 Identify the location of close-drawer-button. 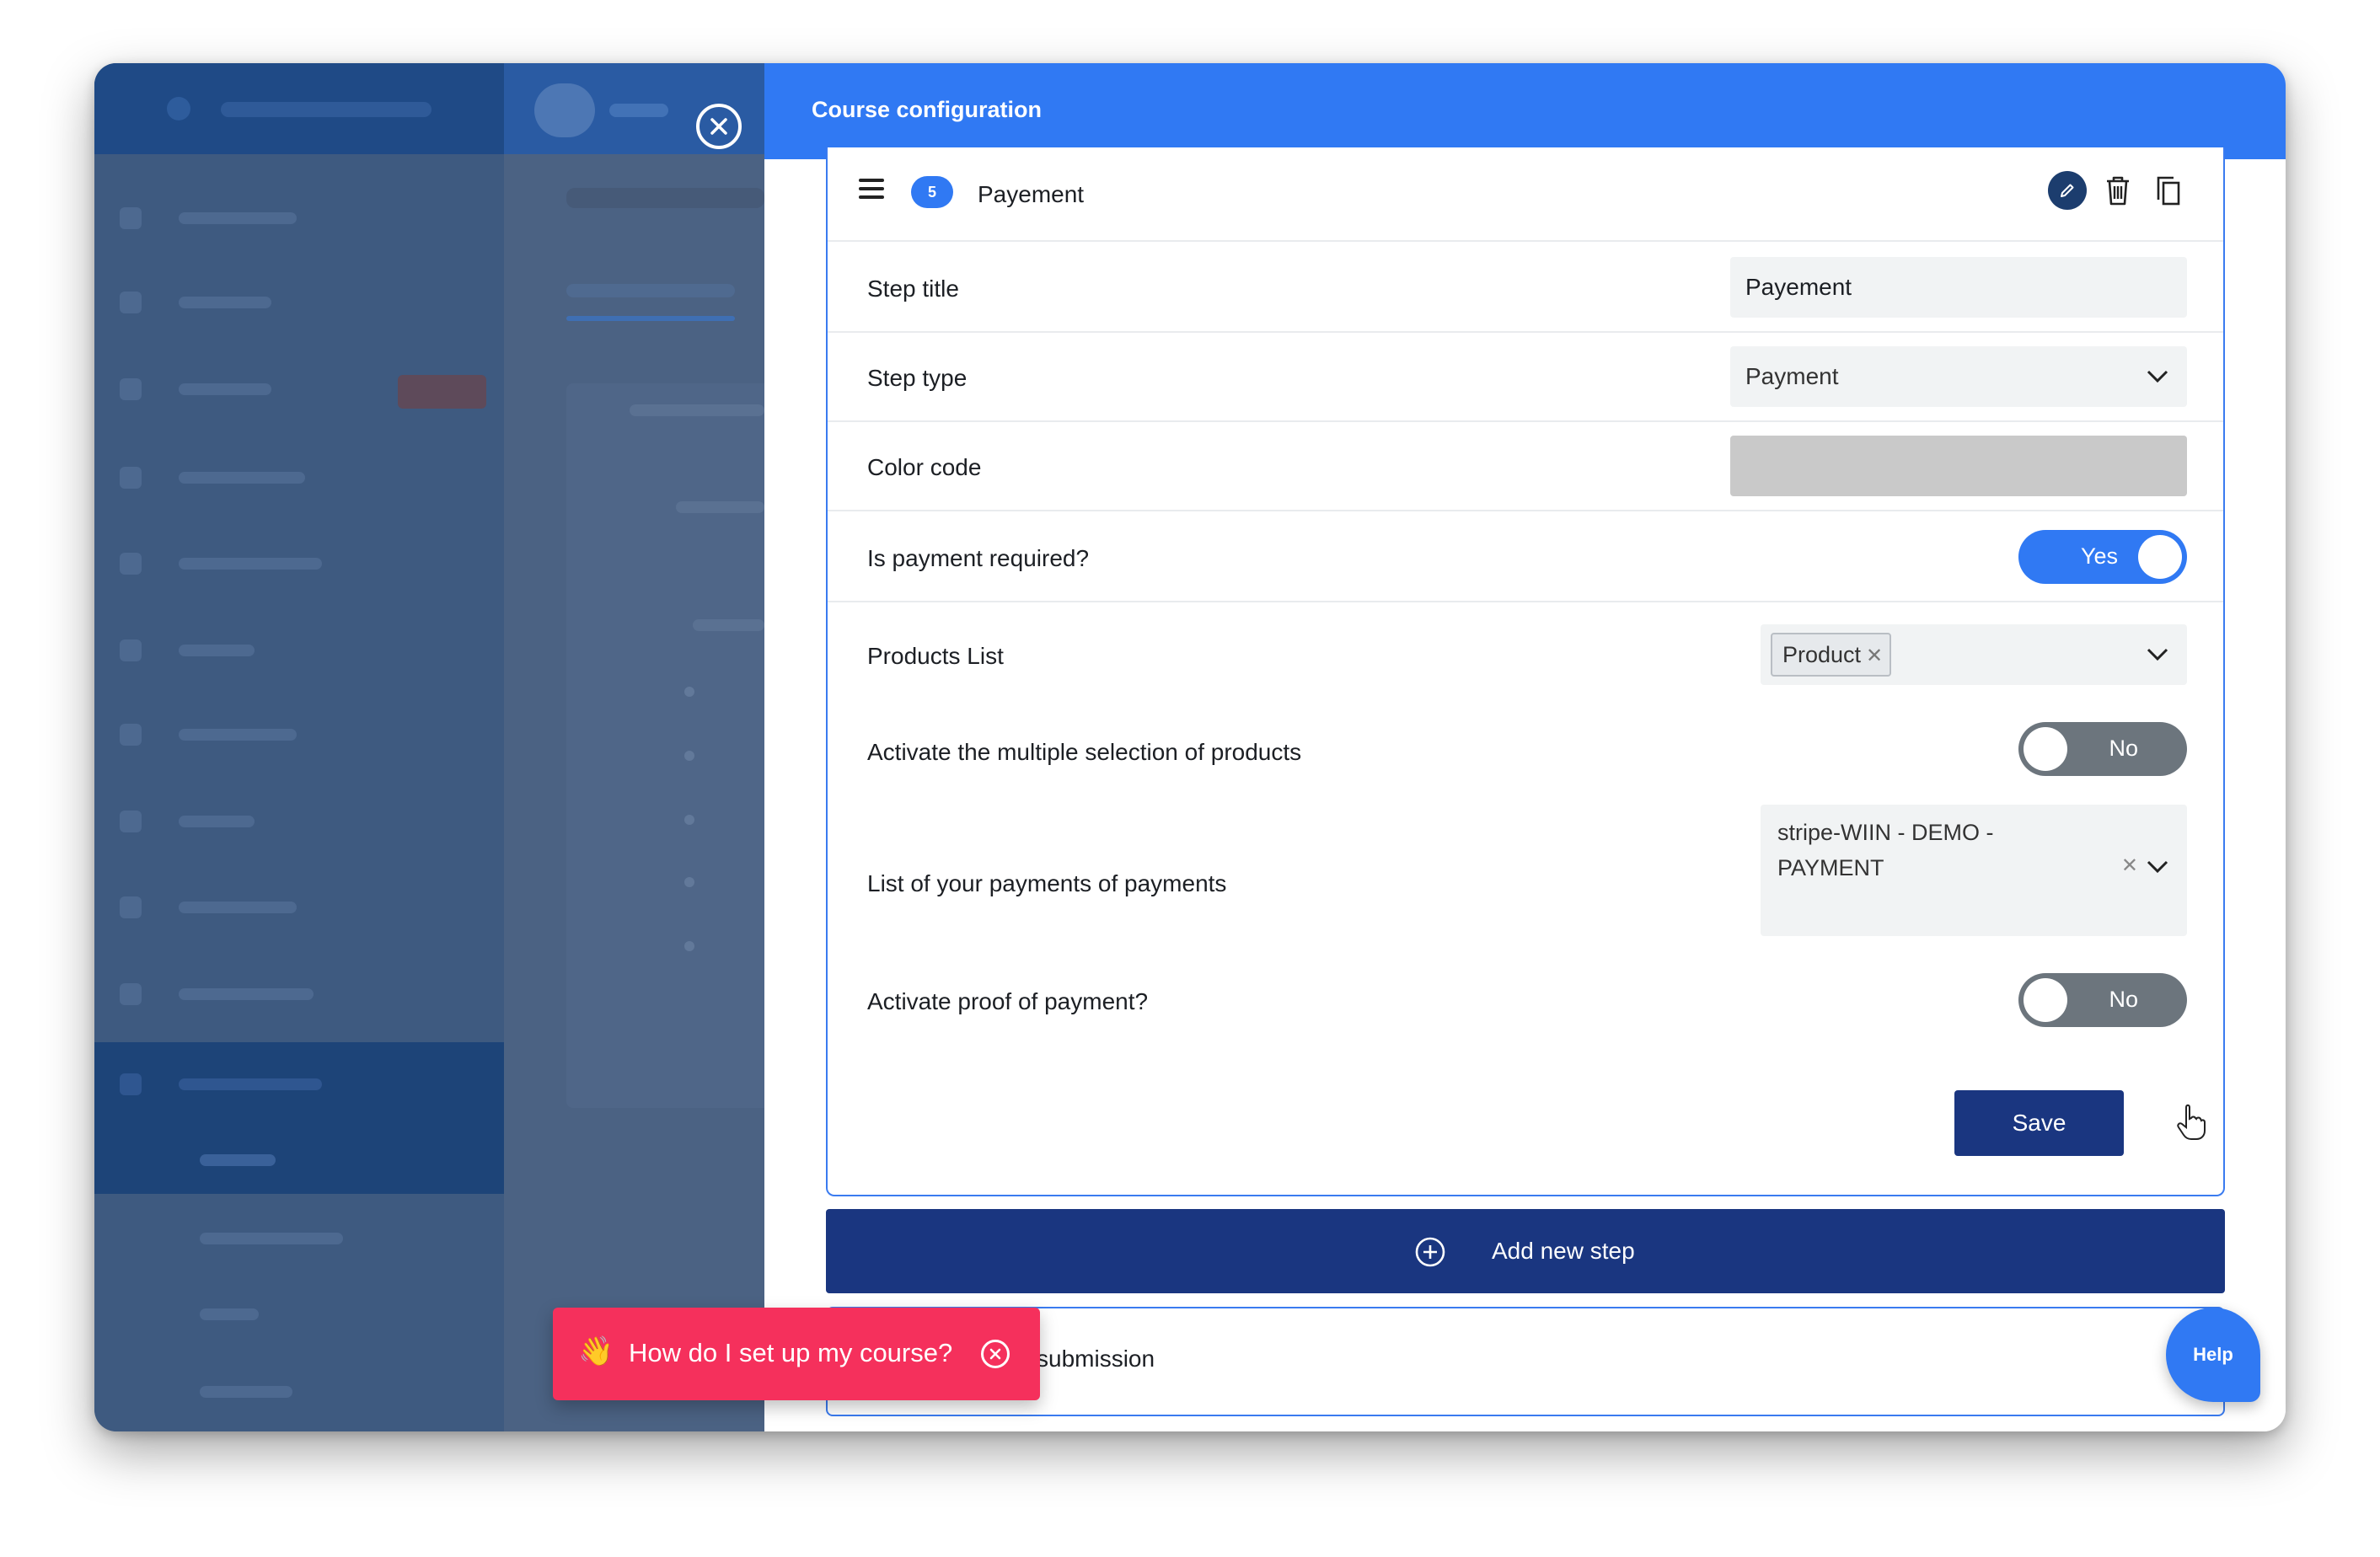
(719, 126).